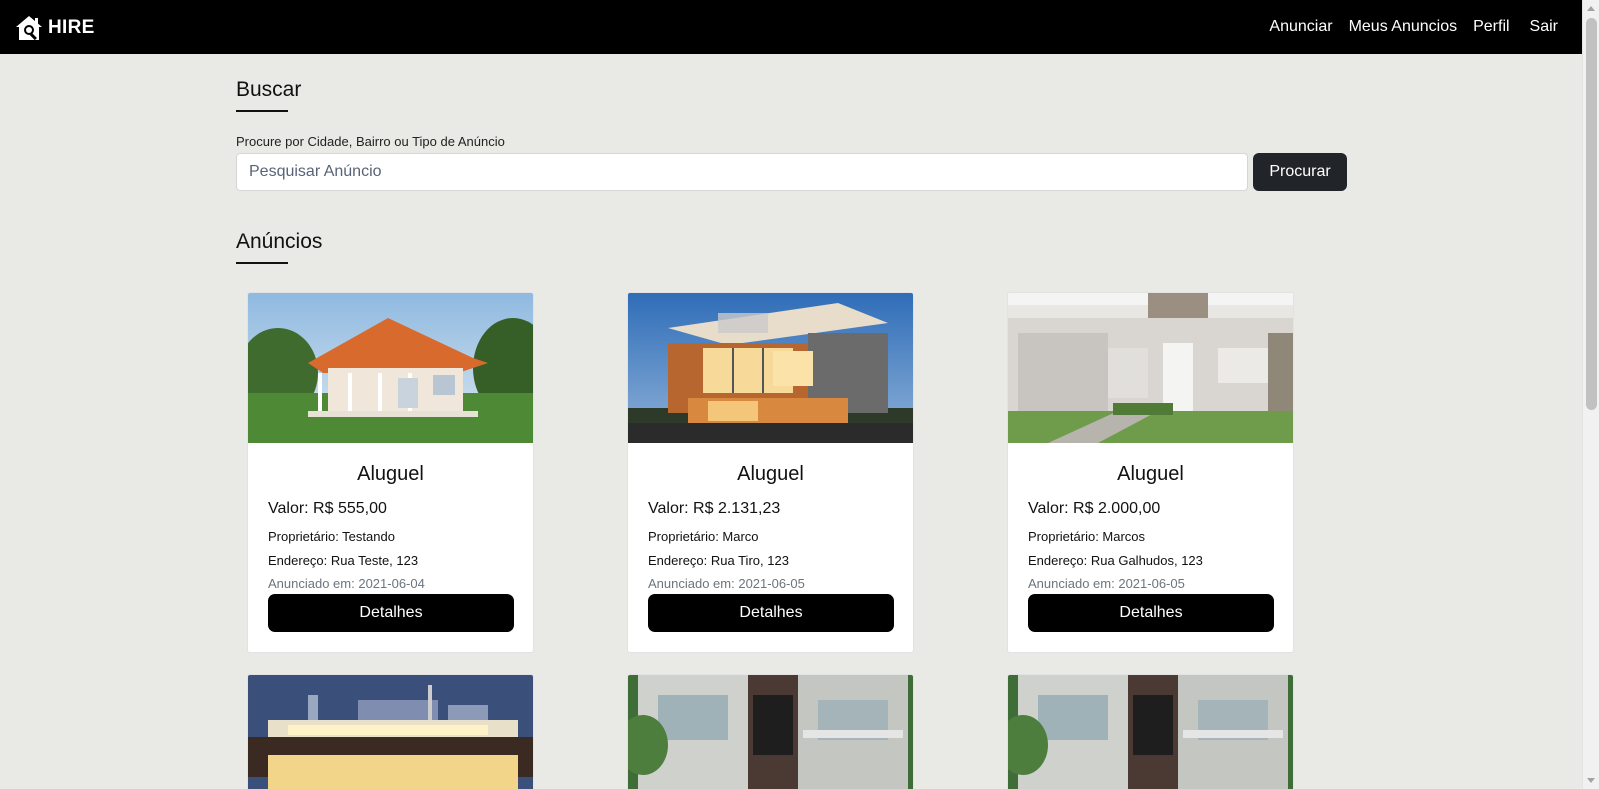  What do you see at coordinates (718, 560) in the screenshot?
I see `listing-address: Endereço: Rua Tiro, 123` at bounding box center [718, 560].